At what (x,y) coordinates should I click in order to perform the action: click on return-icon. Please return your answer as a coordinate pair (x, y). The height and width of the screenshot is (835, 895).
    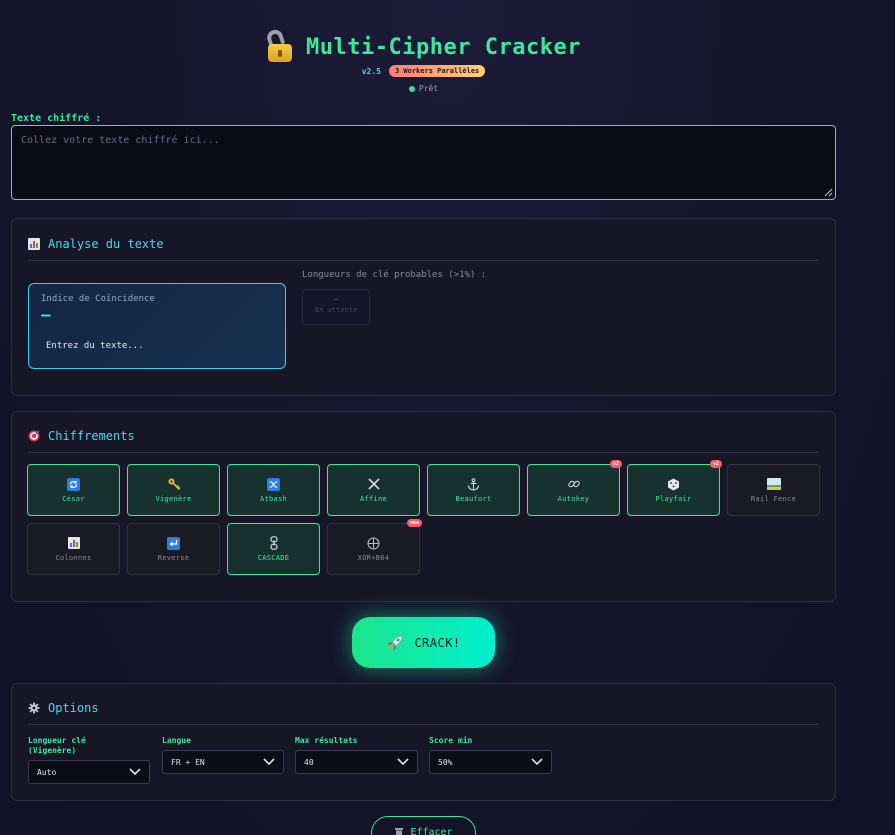
    Looking at the image, I should click on (174, 543).